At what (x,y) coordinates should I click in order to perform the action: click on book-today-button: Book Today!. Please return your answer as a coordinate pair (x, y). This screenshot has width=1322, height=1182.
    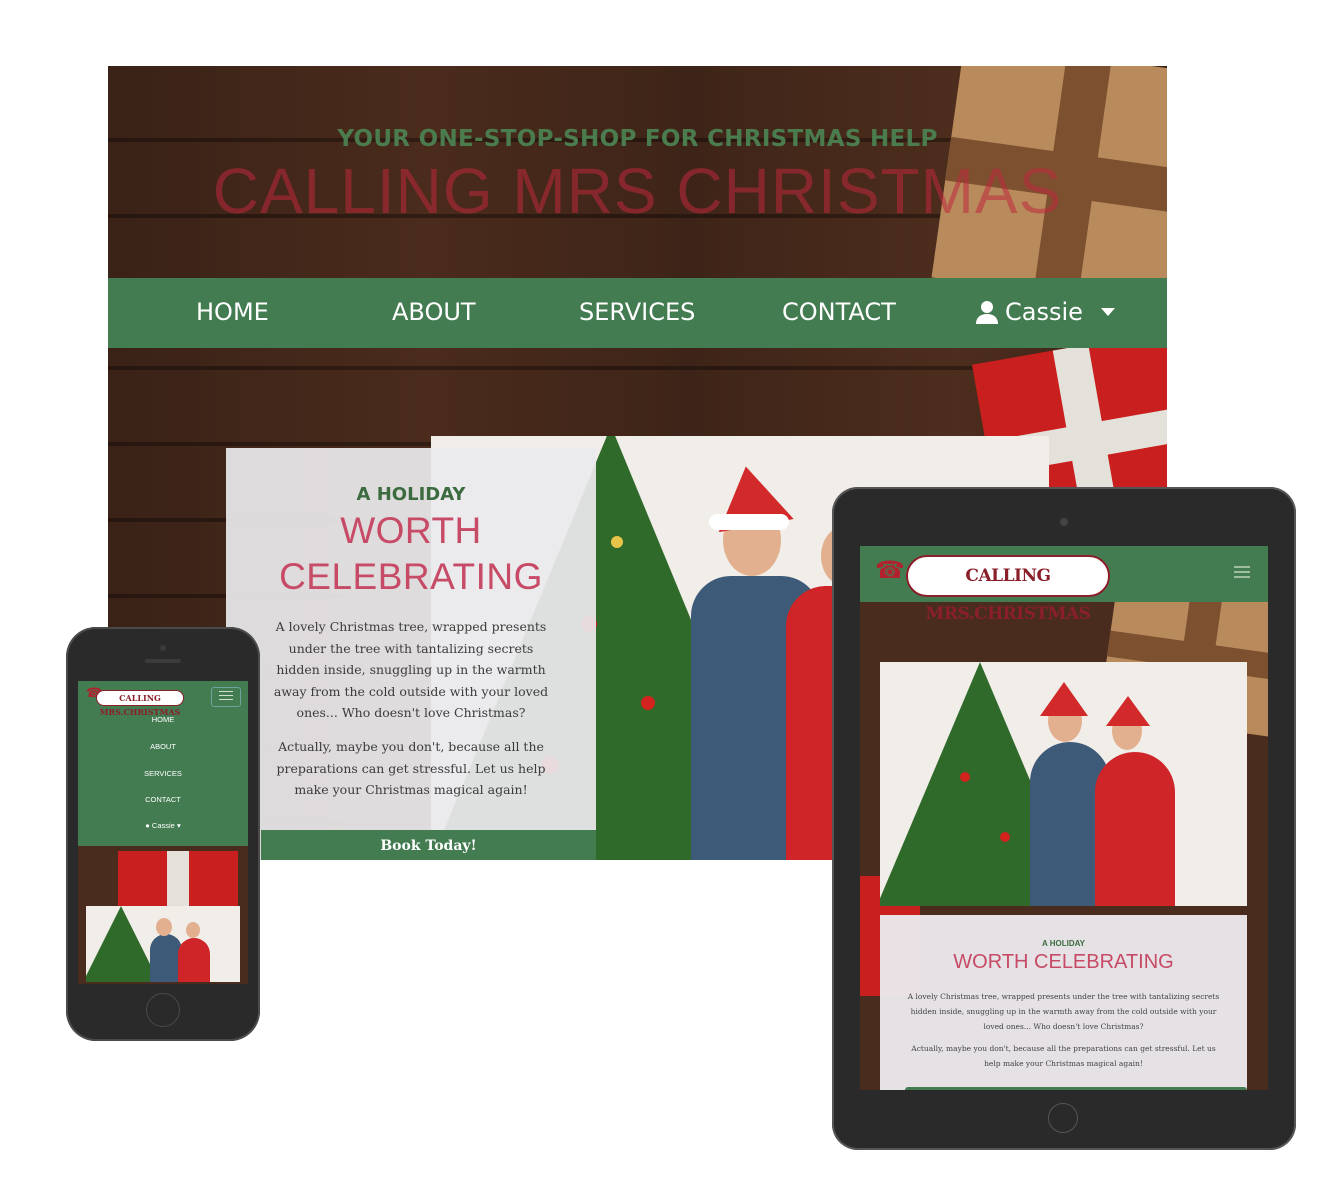
    Looking at the image, I should click on (428, 845).